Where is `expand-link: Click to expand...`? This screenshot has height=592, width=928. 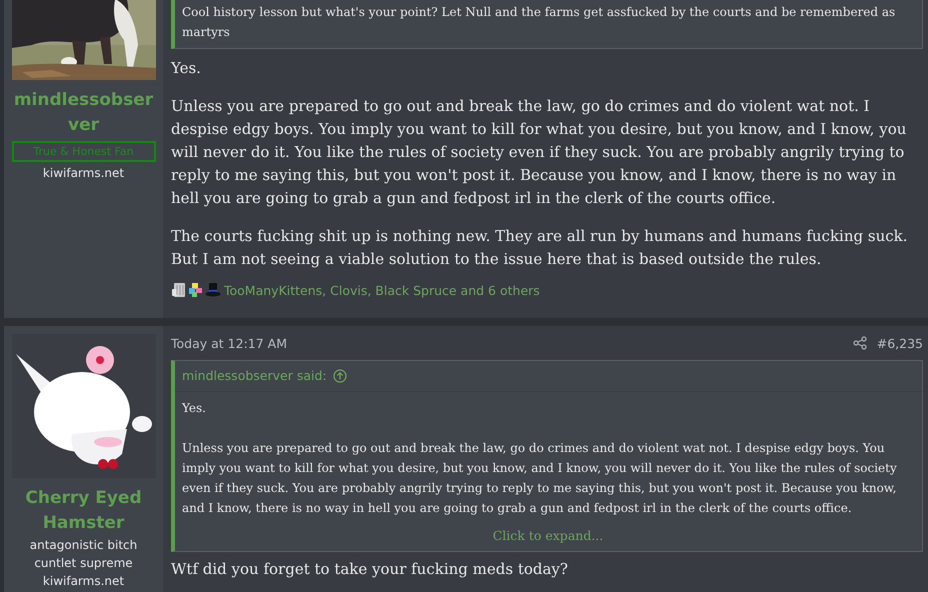
expand-link: Click to expand... is located at coordinates (548, 535).